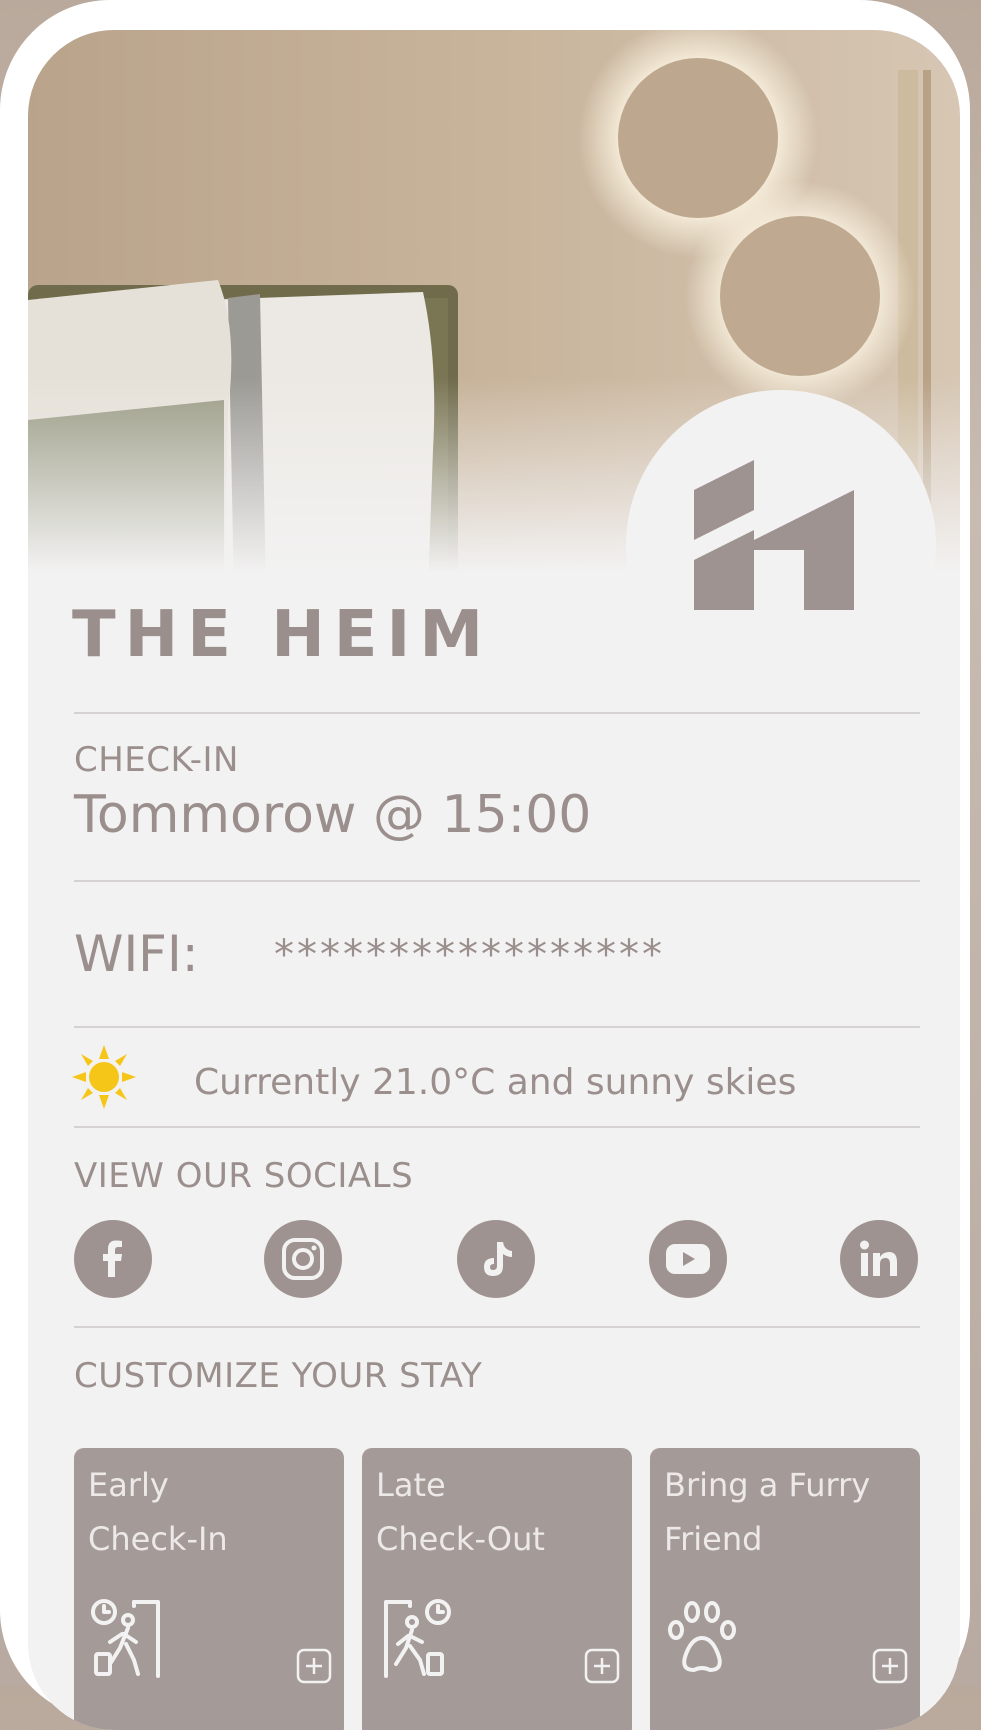  Describe the element at coordinates (156, 760) in the screenshot. I see `checkin-label: CHECK-IN` at that location.